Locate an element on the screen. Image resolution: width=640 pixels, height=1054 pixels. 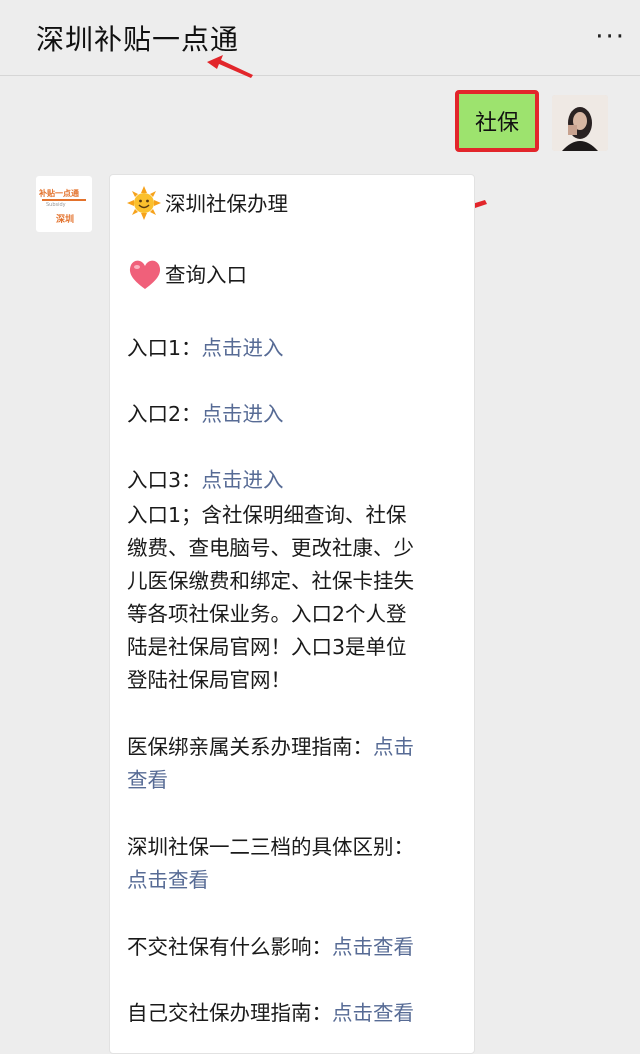
entry-row: 入口3：点击进入 is located at coordinates (205, 480).